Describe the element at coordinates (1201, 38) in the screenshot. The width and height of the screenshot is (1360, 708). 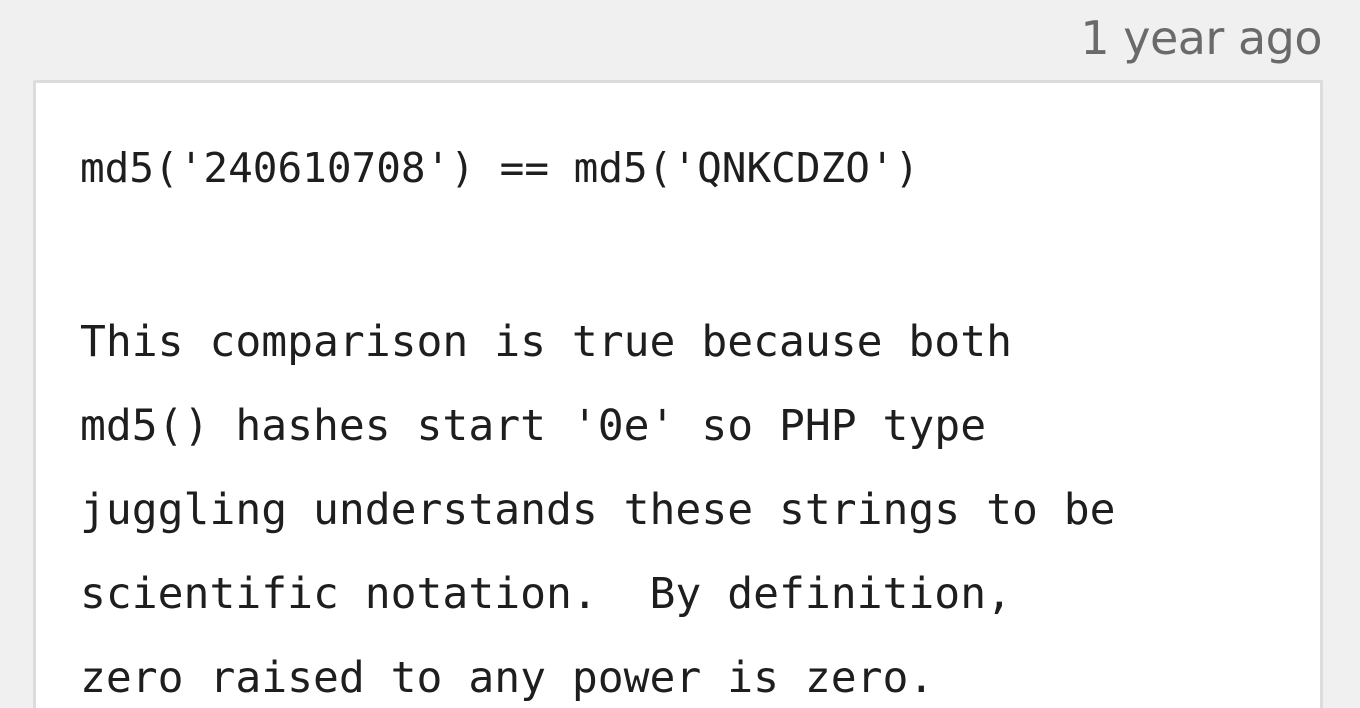
I see `post-timestamp: 1 year ago` at that location.